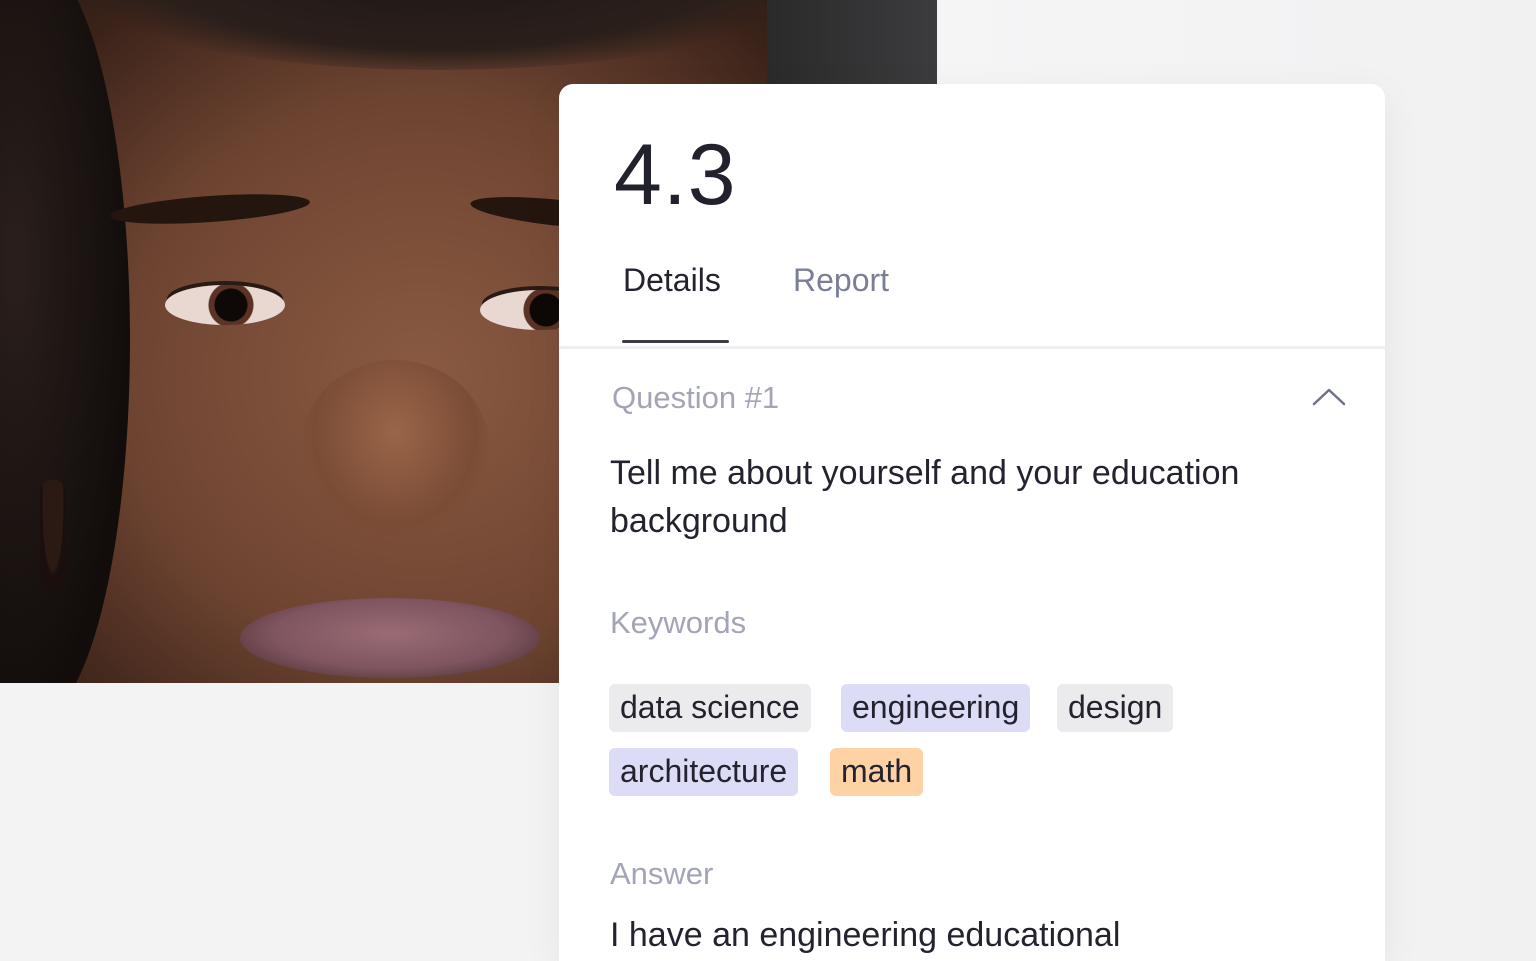 This screenshot has width=1536, height=961. Describe the element at coordinates (841, 280) in the screenshot. I see `tab-report: Report` at that location.